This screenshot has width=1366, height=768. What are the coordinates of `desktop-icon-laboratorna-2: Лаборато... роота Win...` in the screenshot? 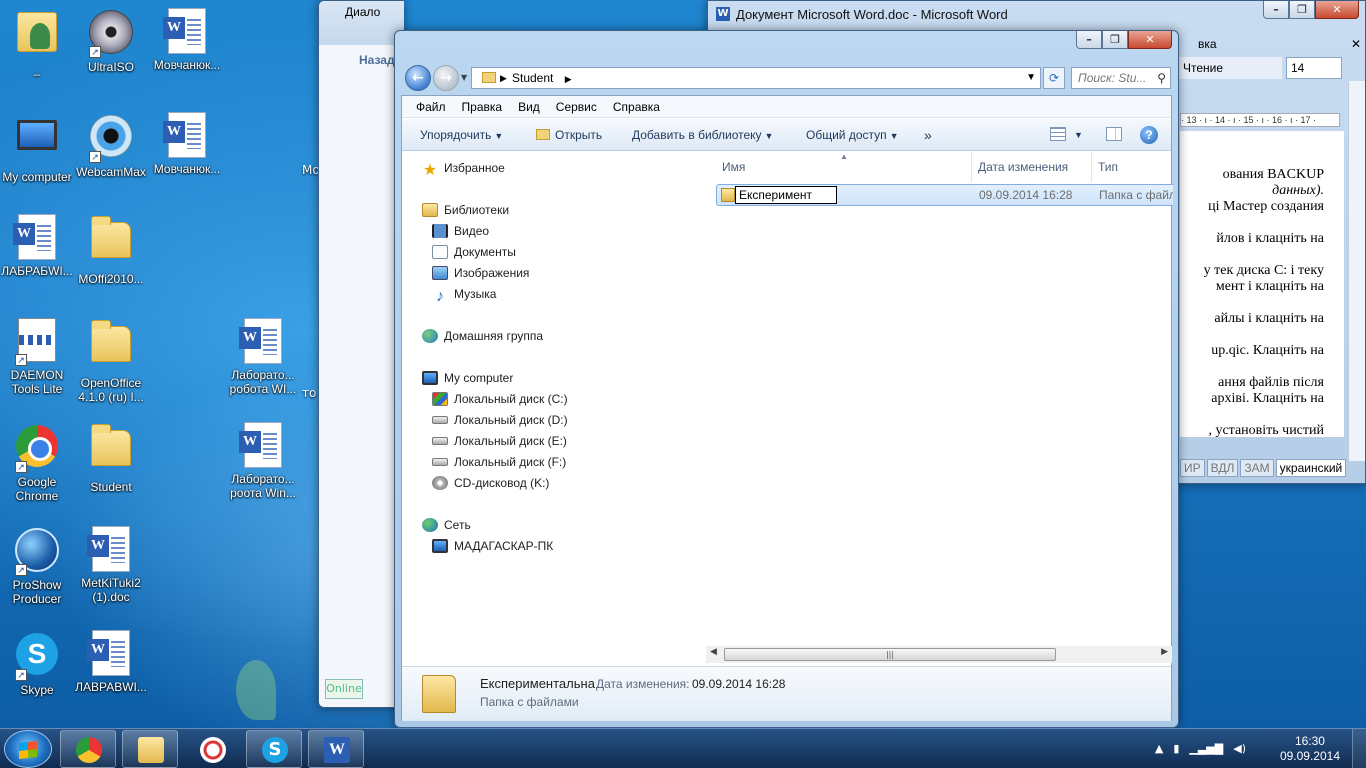 It's located at (263, 461).